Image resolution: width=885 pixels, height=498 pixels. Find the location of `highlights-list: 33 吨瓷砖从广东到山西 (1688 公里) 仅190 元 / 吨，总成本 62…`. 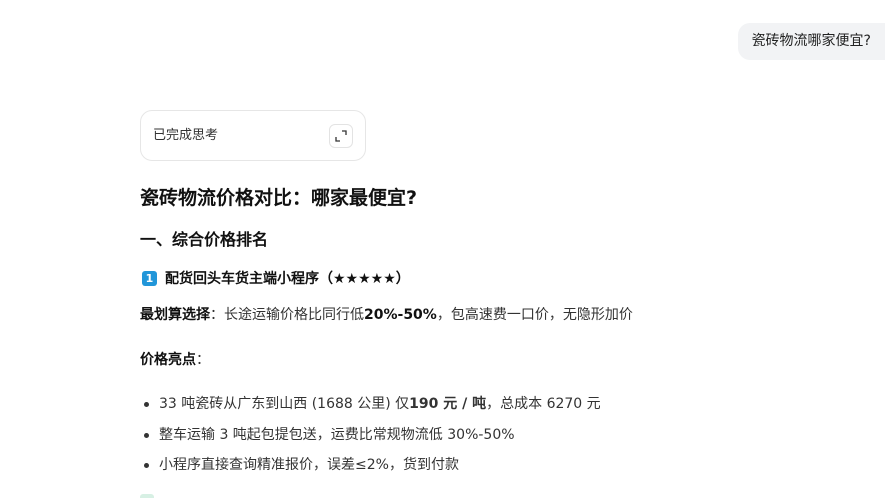

highlights-list: 33 吨瓷砖从广东到山西 (1688 公里) 仅190 元 / 吨，总成本 62… is located at coordinates (370, 438).